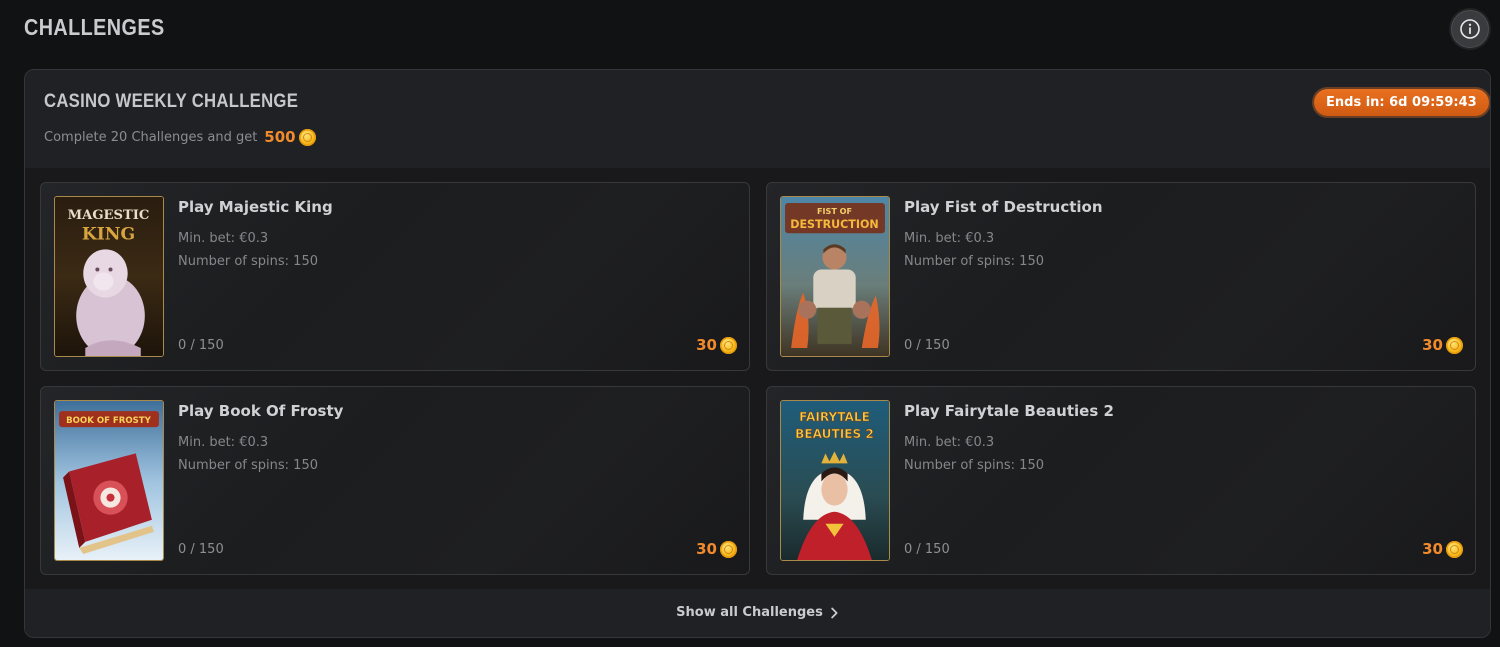  I want to click on svg-text: MAGESTIC, so click(109, 215).